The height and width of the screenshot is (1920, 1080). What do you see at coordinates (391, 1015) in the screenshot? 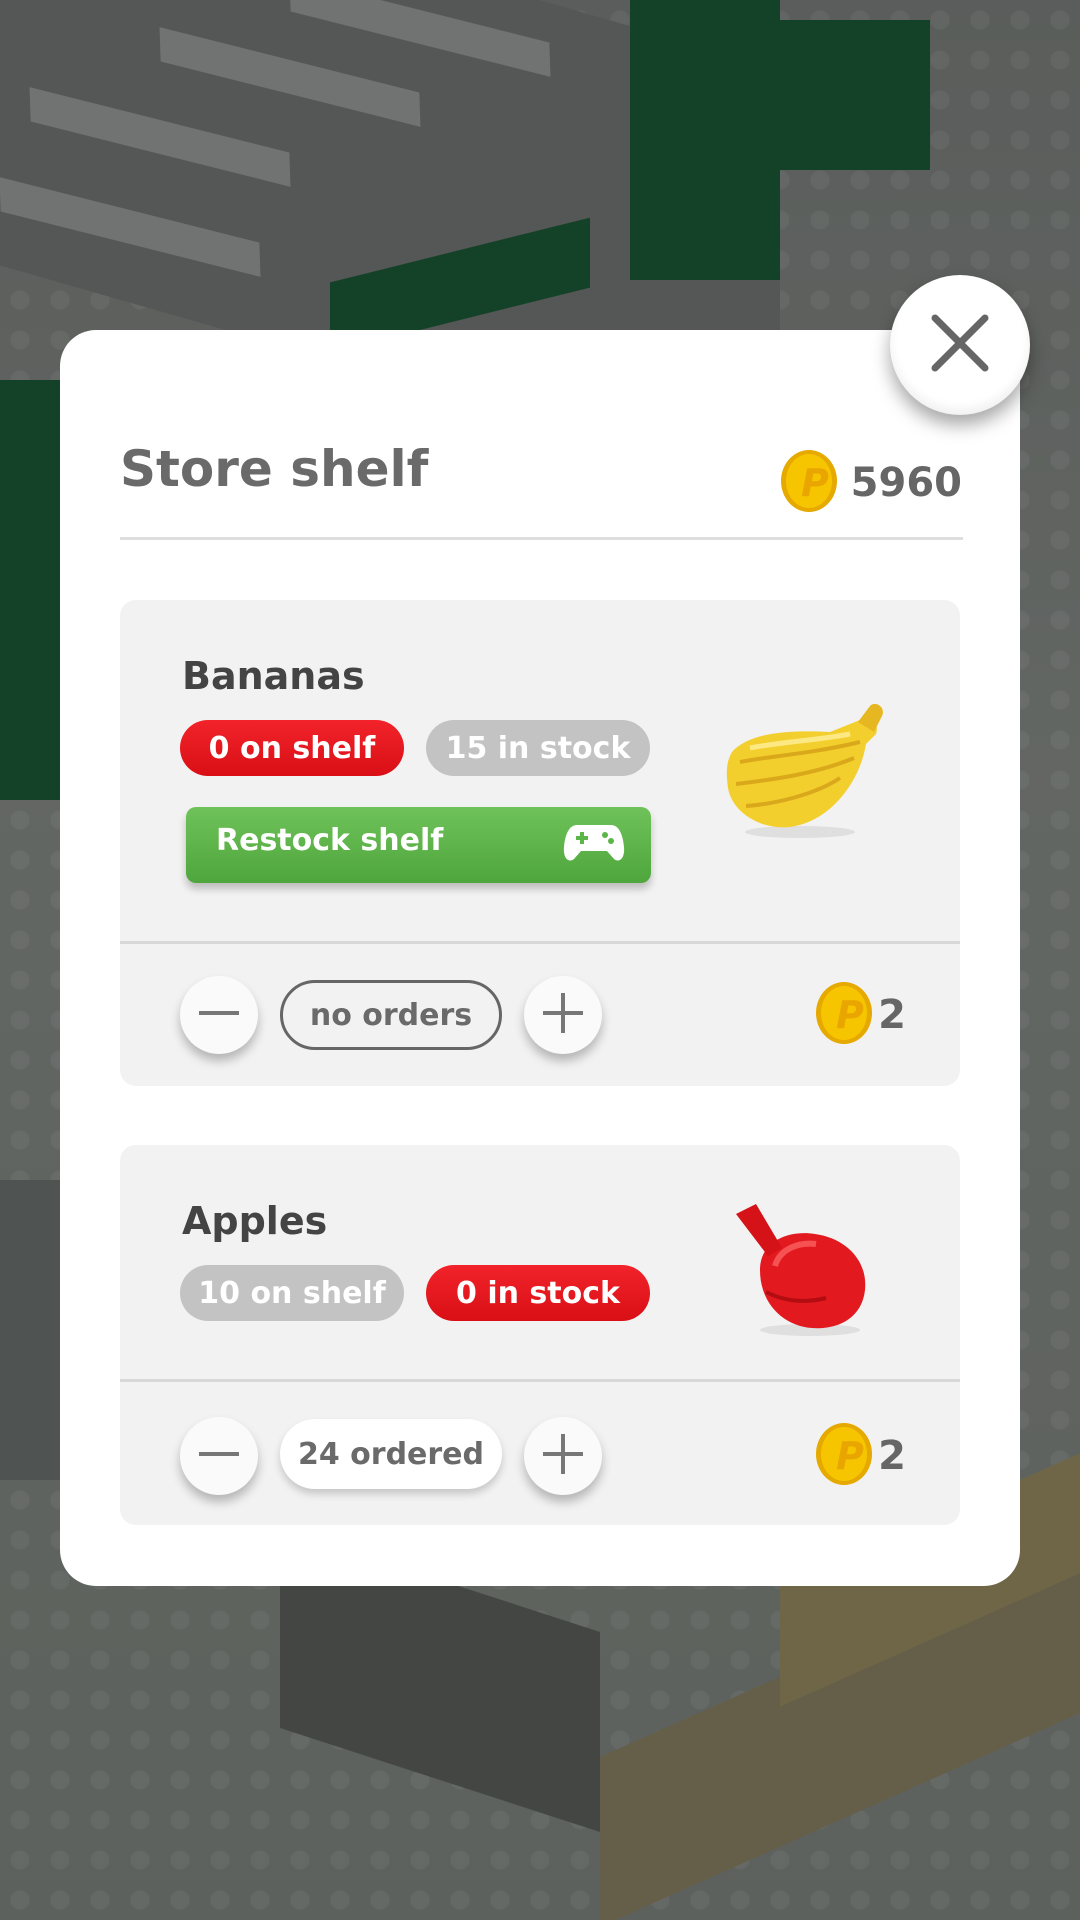
I see `order-quantity-field: no orders` at bounding box center [391, 1015].